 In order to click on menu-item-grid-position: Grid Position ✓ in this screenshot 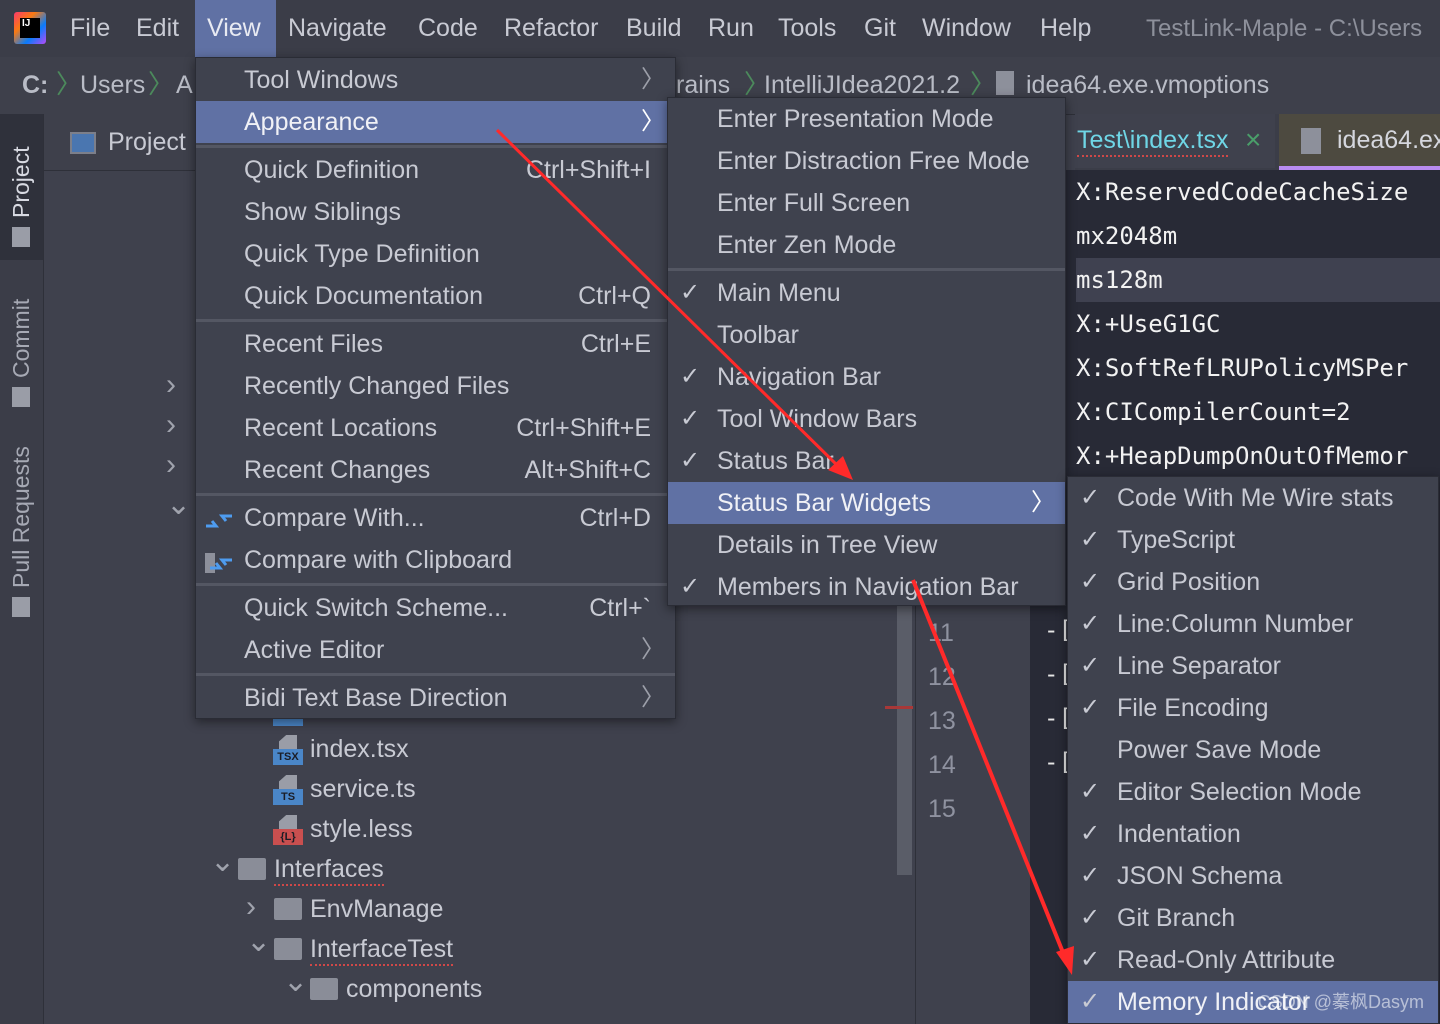, I will do `click(1253, 582)`.